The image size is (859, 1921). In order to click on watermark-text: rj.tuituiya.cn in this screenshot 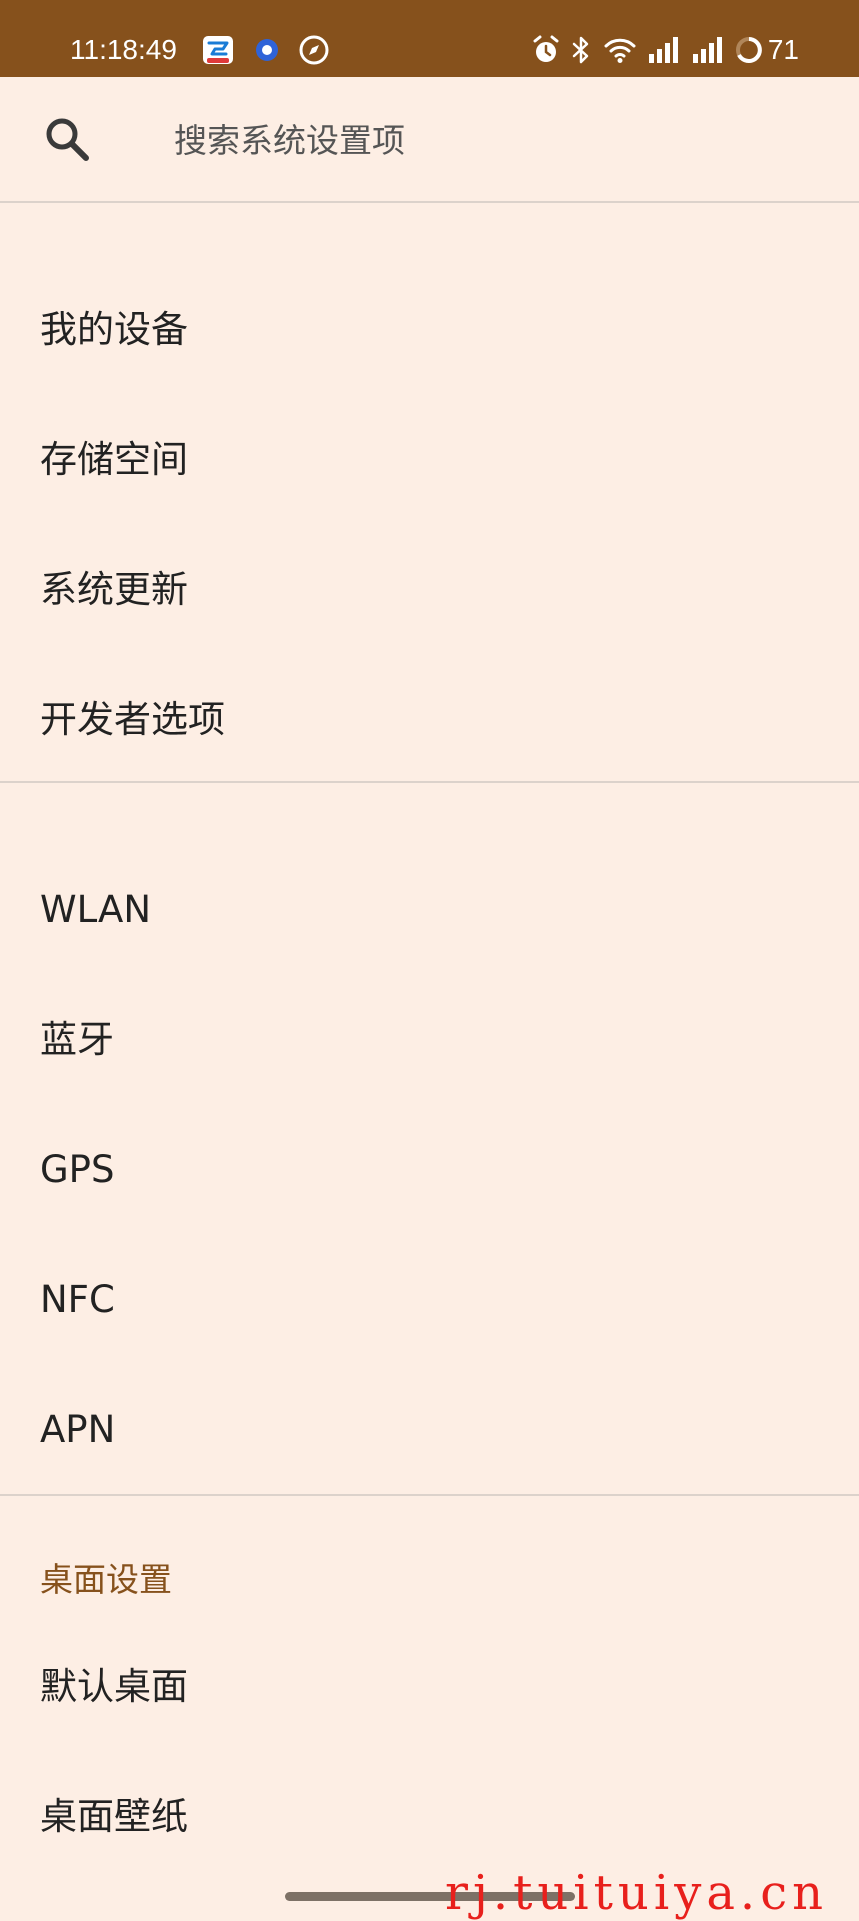, I will do `click(636, 1893)`.